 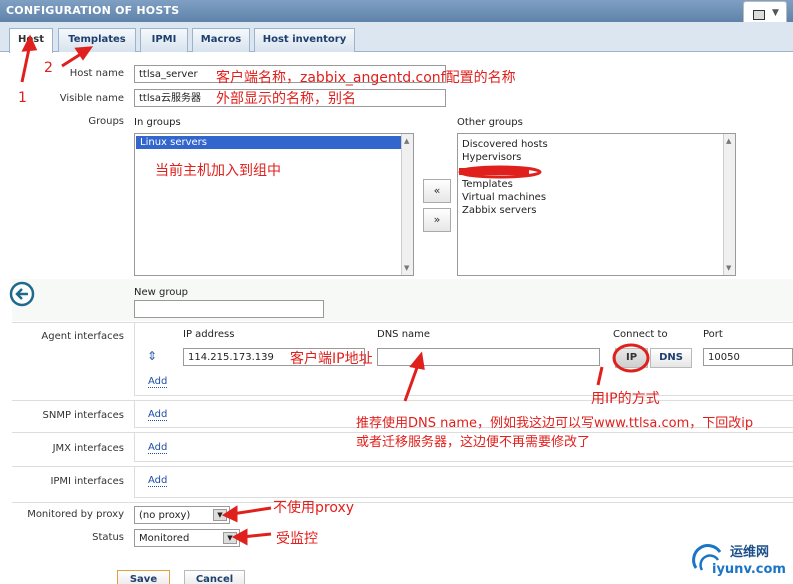 What do you see at coordinates (555, 423) in the screenshot?
I see `annotation-dns-1: 推荐使用DNS name，例如我这边可以写www.ttlsa.com，下回改ip` at bounding box center [555, 423].